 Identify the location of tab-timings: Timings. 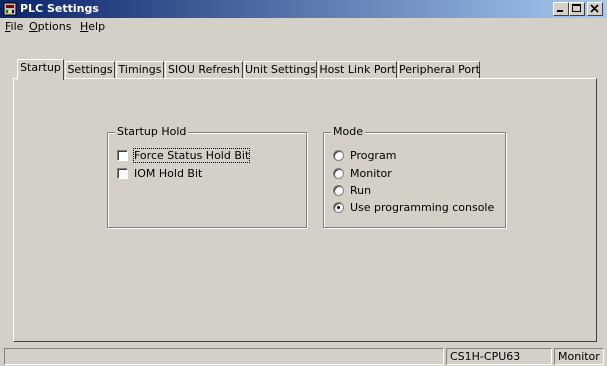
(140, 70).